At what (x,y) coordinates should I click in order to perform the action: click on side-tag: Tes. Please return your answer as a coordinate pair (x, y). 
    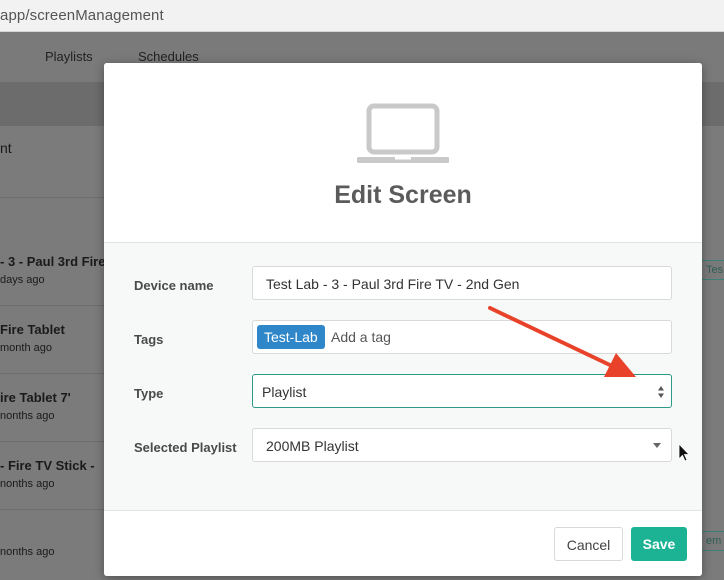
    Looking at the image, I should click on (712, 270).